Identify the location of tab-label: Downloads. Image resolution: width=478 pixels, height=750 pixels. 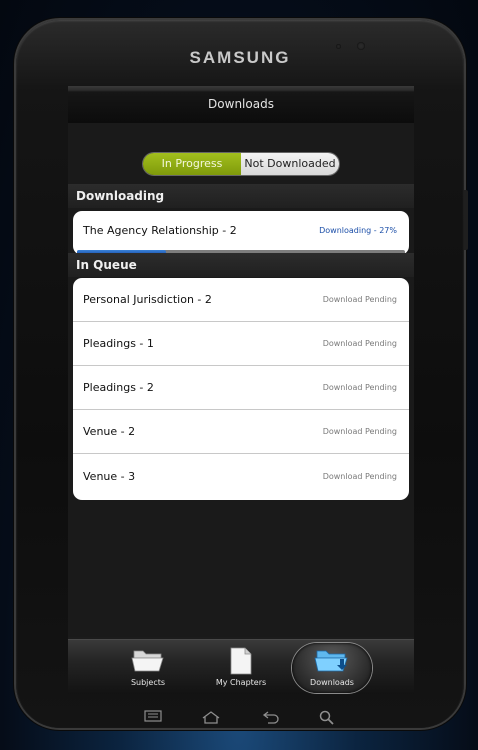
(332, 682).